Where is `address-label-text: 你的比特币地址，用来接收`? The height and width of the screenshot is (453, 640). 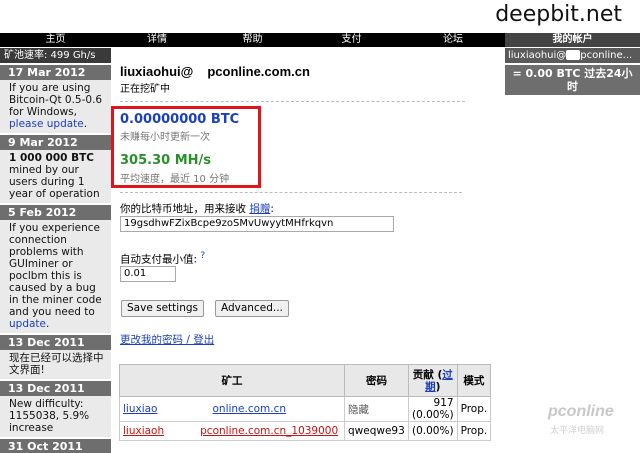 address-label-text: 你的比特币地址，用来接收 is located at coordinates (185, 209).